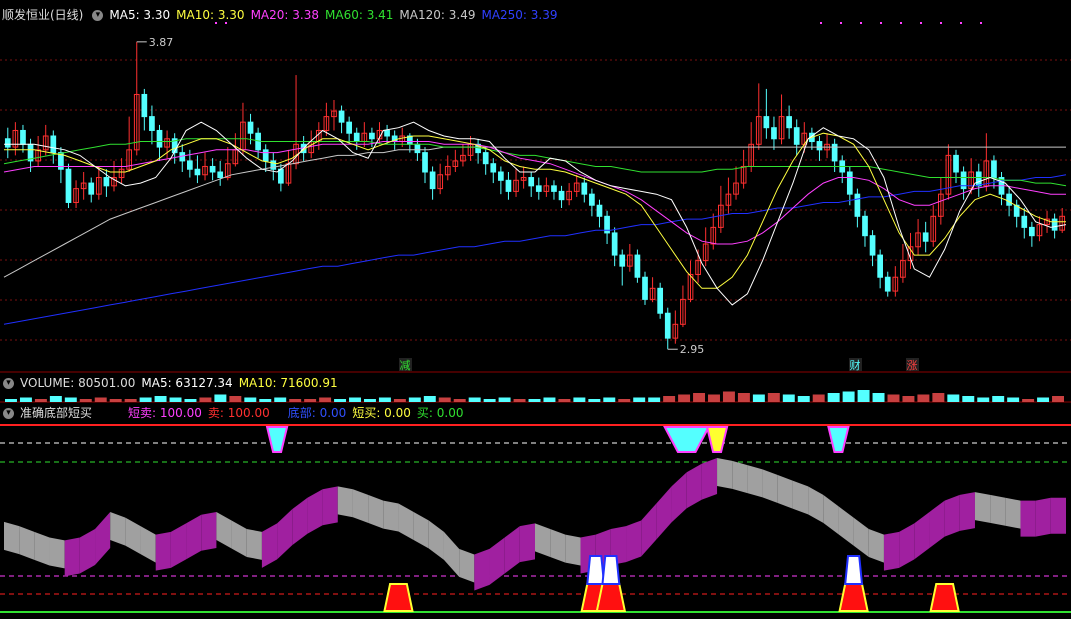 This screenshot has height=619, width=1071. Describe the element at coordinates (359, 15) in the screenshot. I see `ma60-label: MA60: 3.41` at that location.